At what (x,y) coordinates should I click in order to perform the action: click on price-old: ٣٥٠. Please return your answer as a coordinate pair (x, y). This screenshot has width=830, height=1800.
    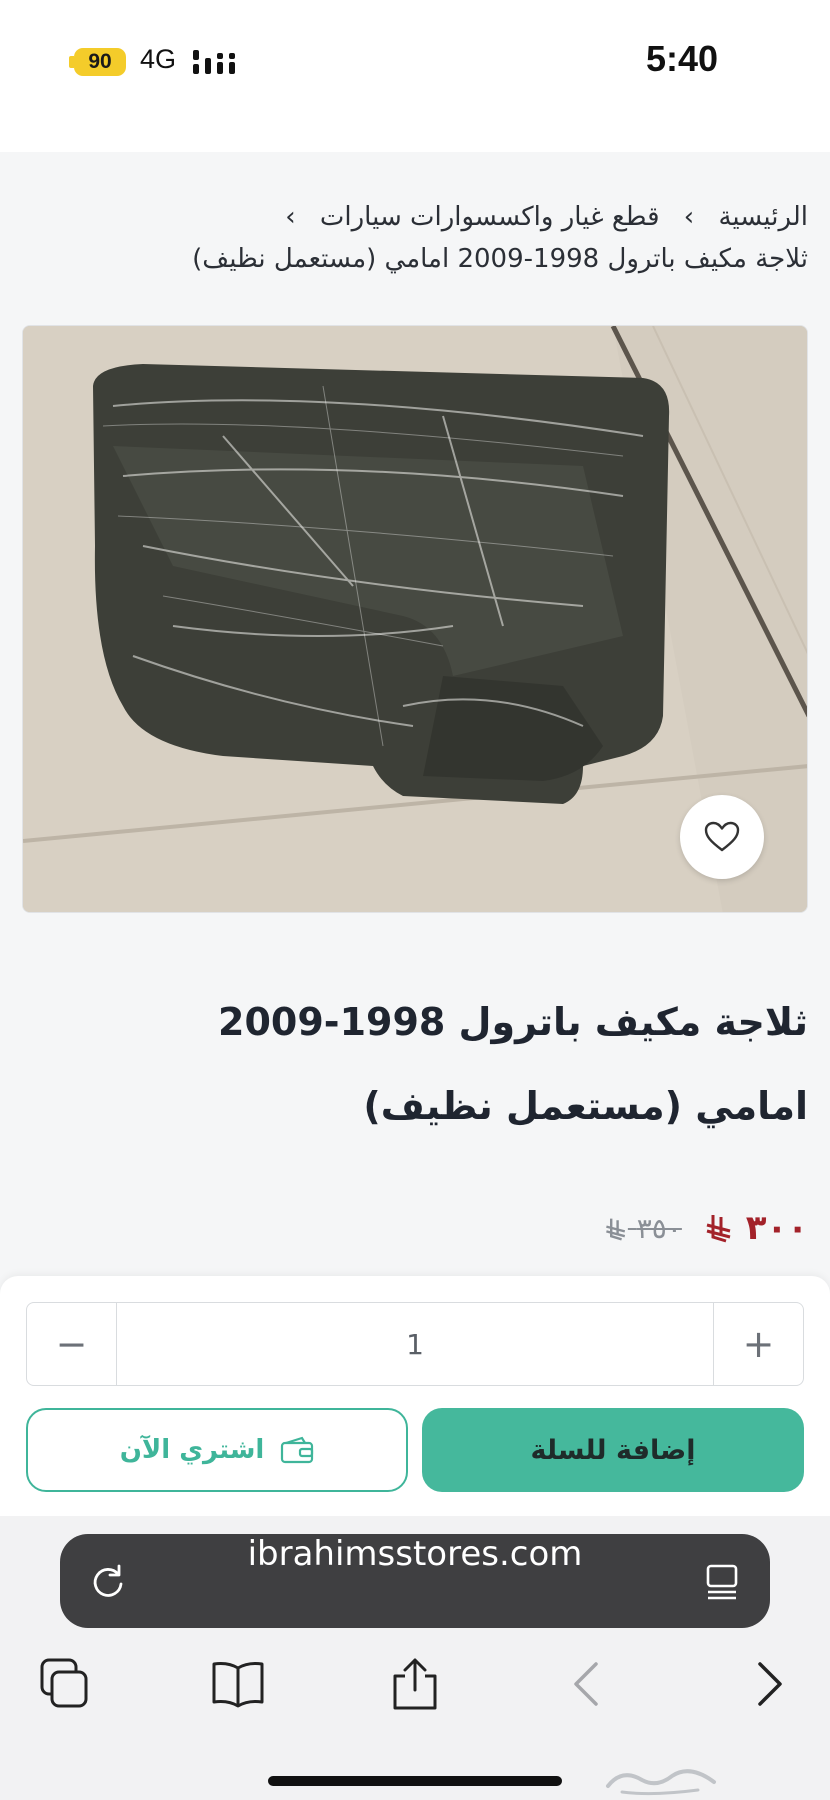
    Looking at the image, I should click on (643, 1228).